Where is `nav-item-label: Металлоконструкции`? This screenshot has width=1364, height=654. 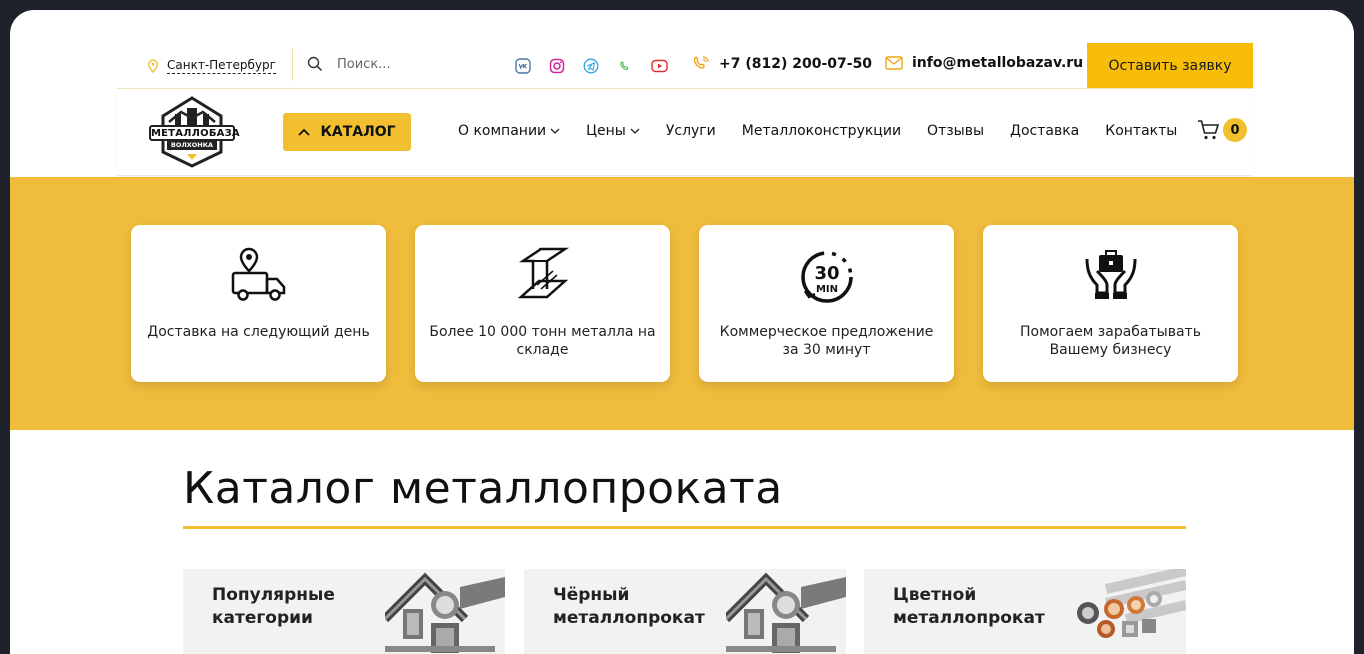
nav-item-label: Металлоконструкции is located at coordinates (821, 131).